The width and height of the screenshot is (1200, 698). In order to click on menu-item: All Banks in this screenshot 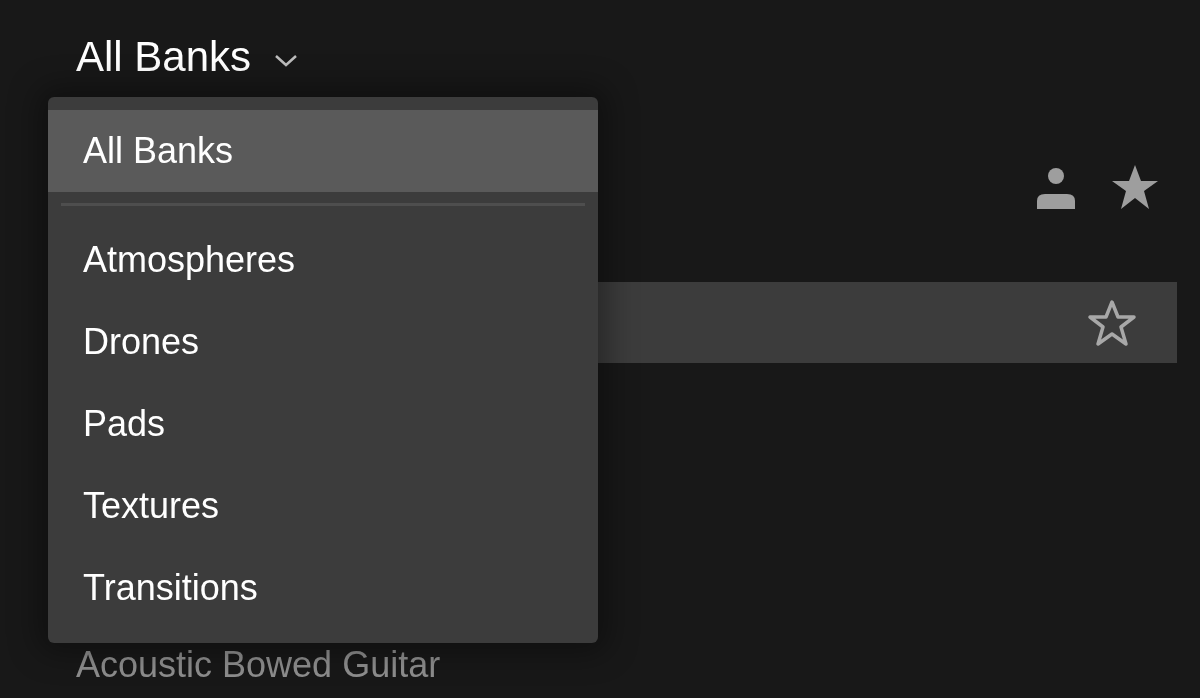, I will do `click(323, 151)`.